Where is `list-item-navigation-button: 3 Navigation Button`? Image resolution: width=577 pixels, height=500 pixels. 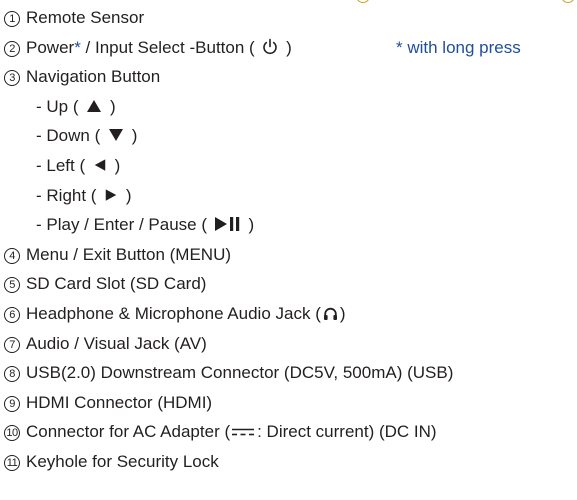 list-item-navigation-button: 3 Navigation Button is located at coordinates (289, 77).